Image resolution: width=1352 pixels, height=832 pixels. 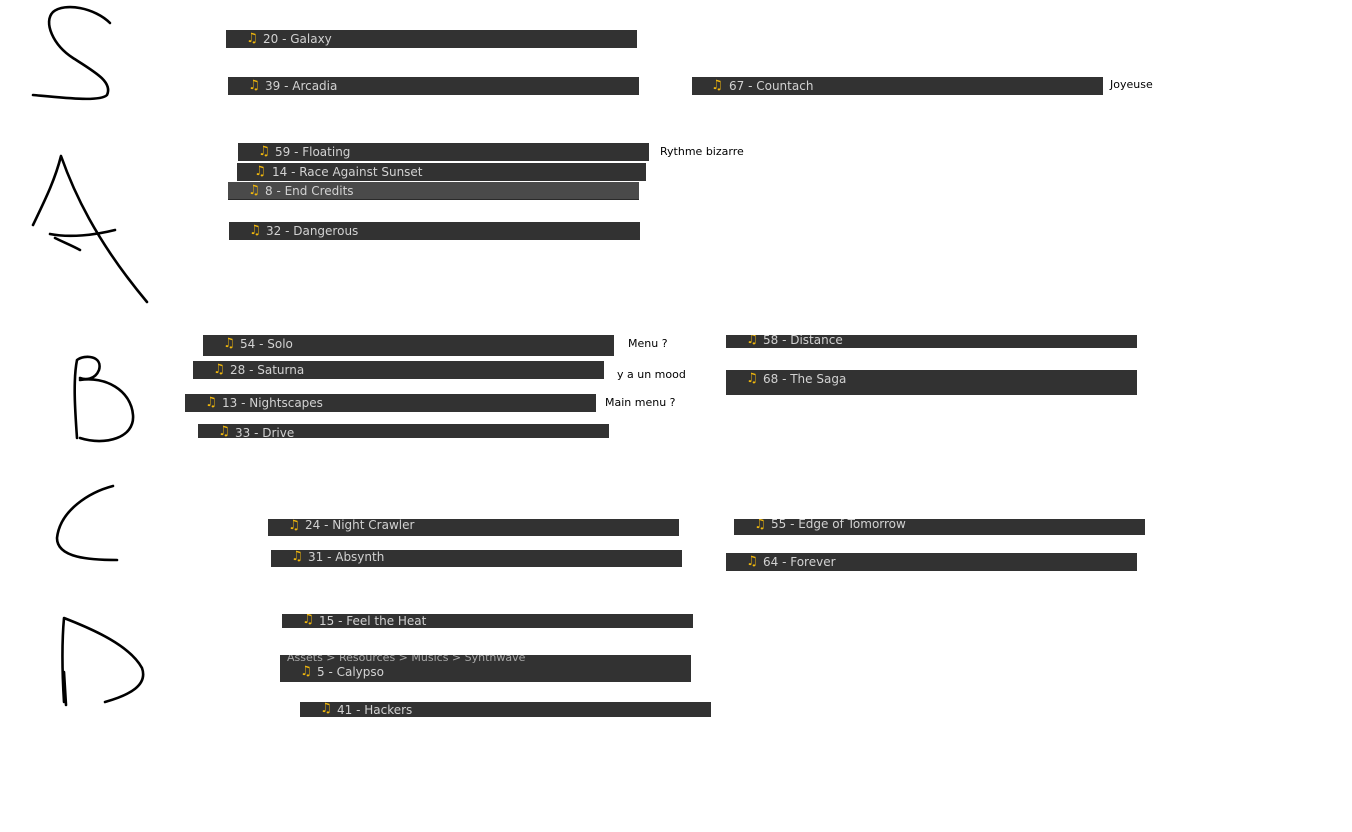 What do you see at coordinates (648, 343) in the screenshot?
I see `annotation-menu: Menu ?` at bounding box center [648, 343].